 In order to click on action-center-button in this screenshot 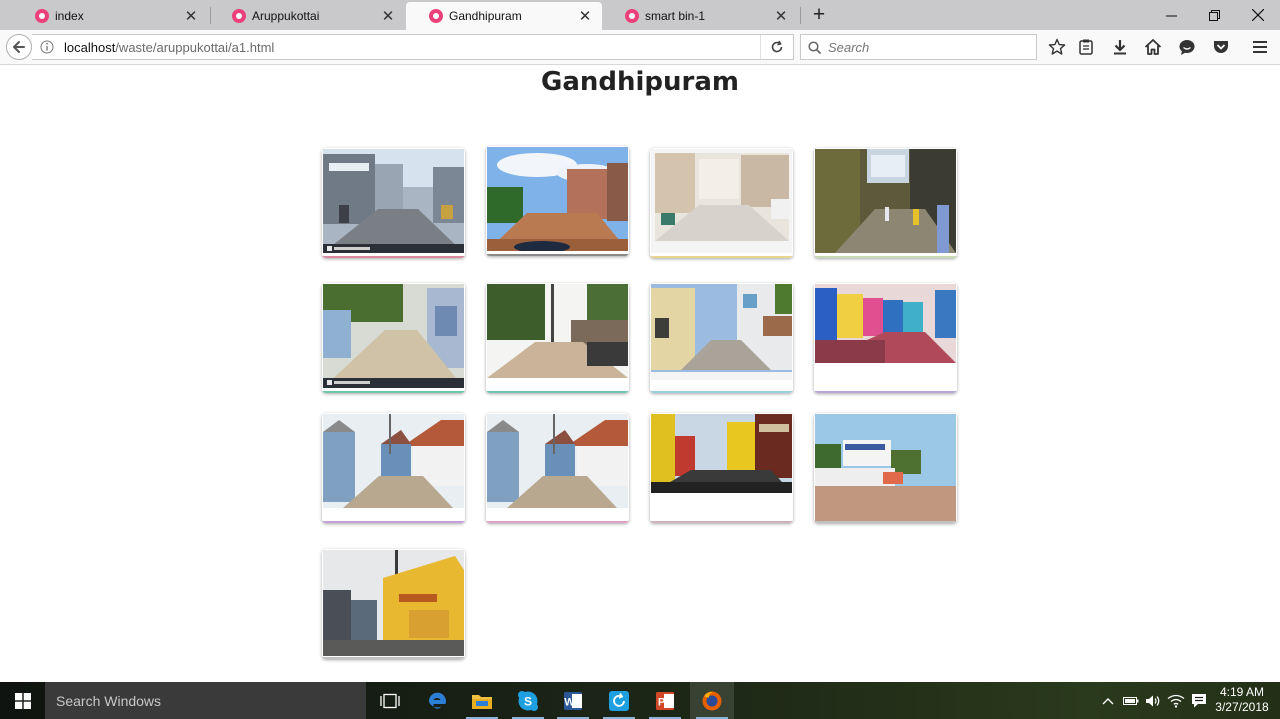, I will do `click(1199, 700)`.